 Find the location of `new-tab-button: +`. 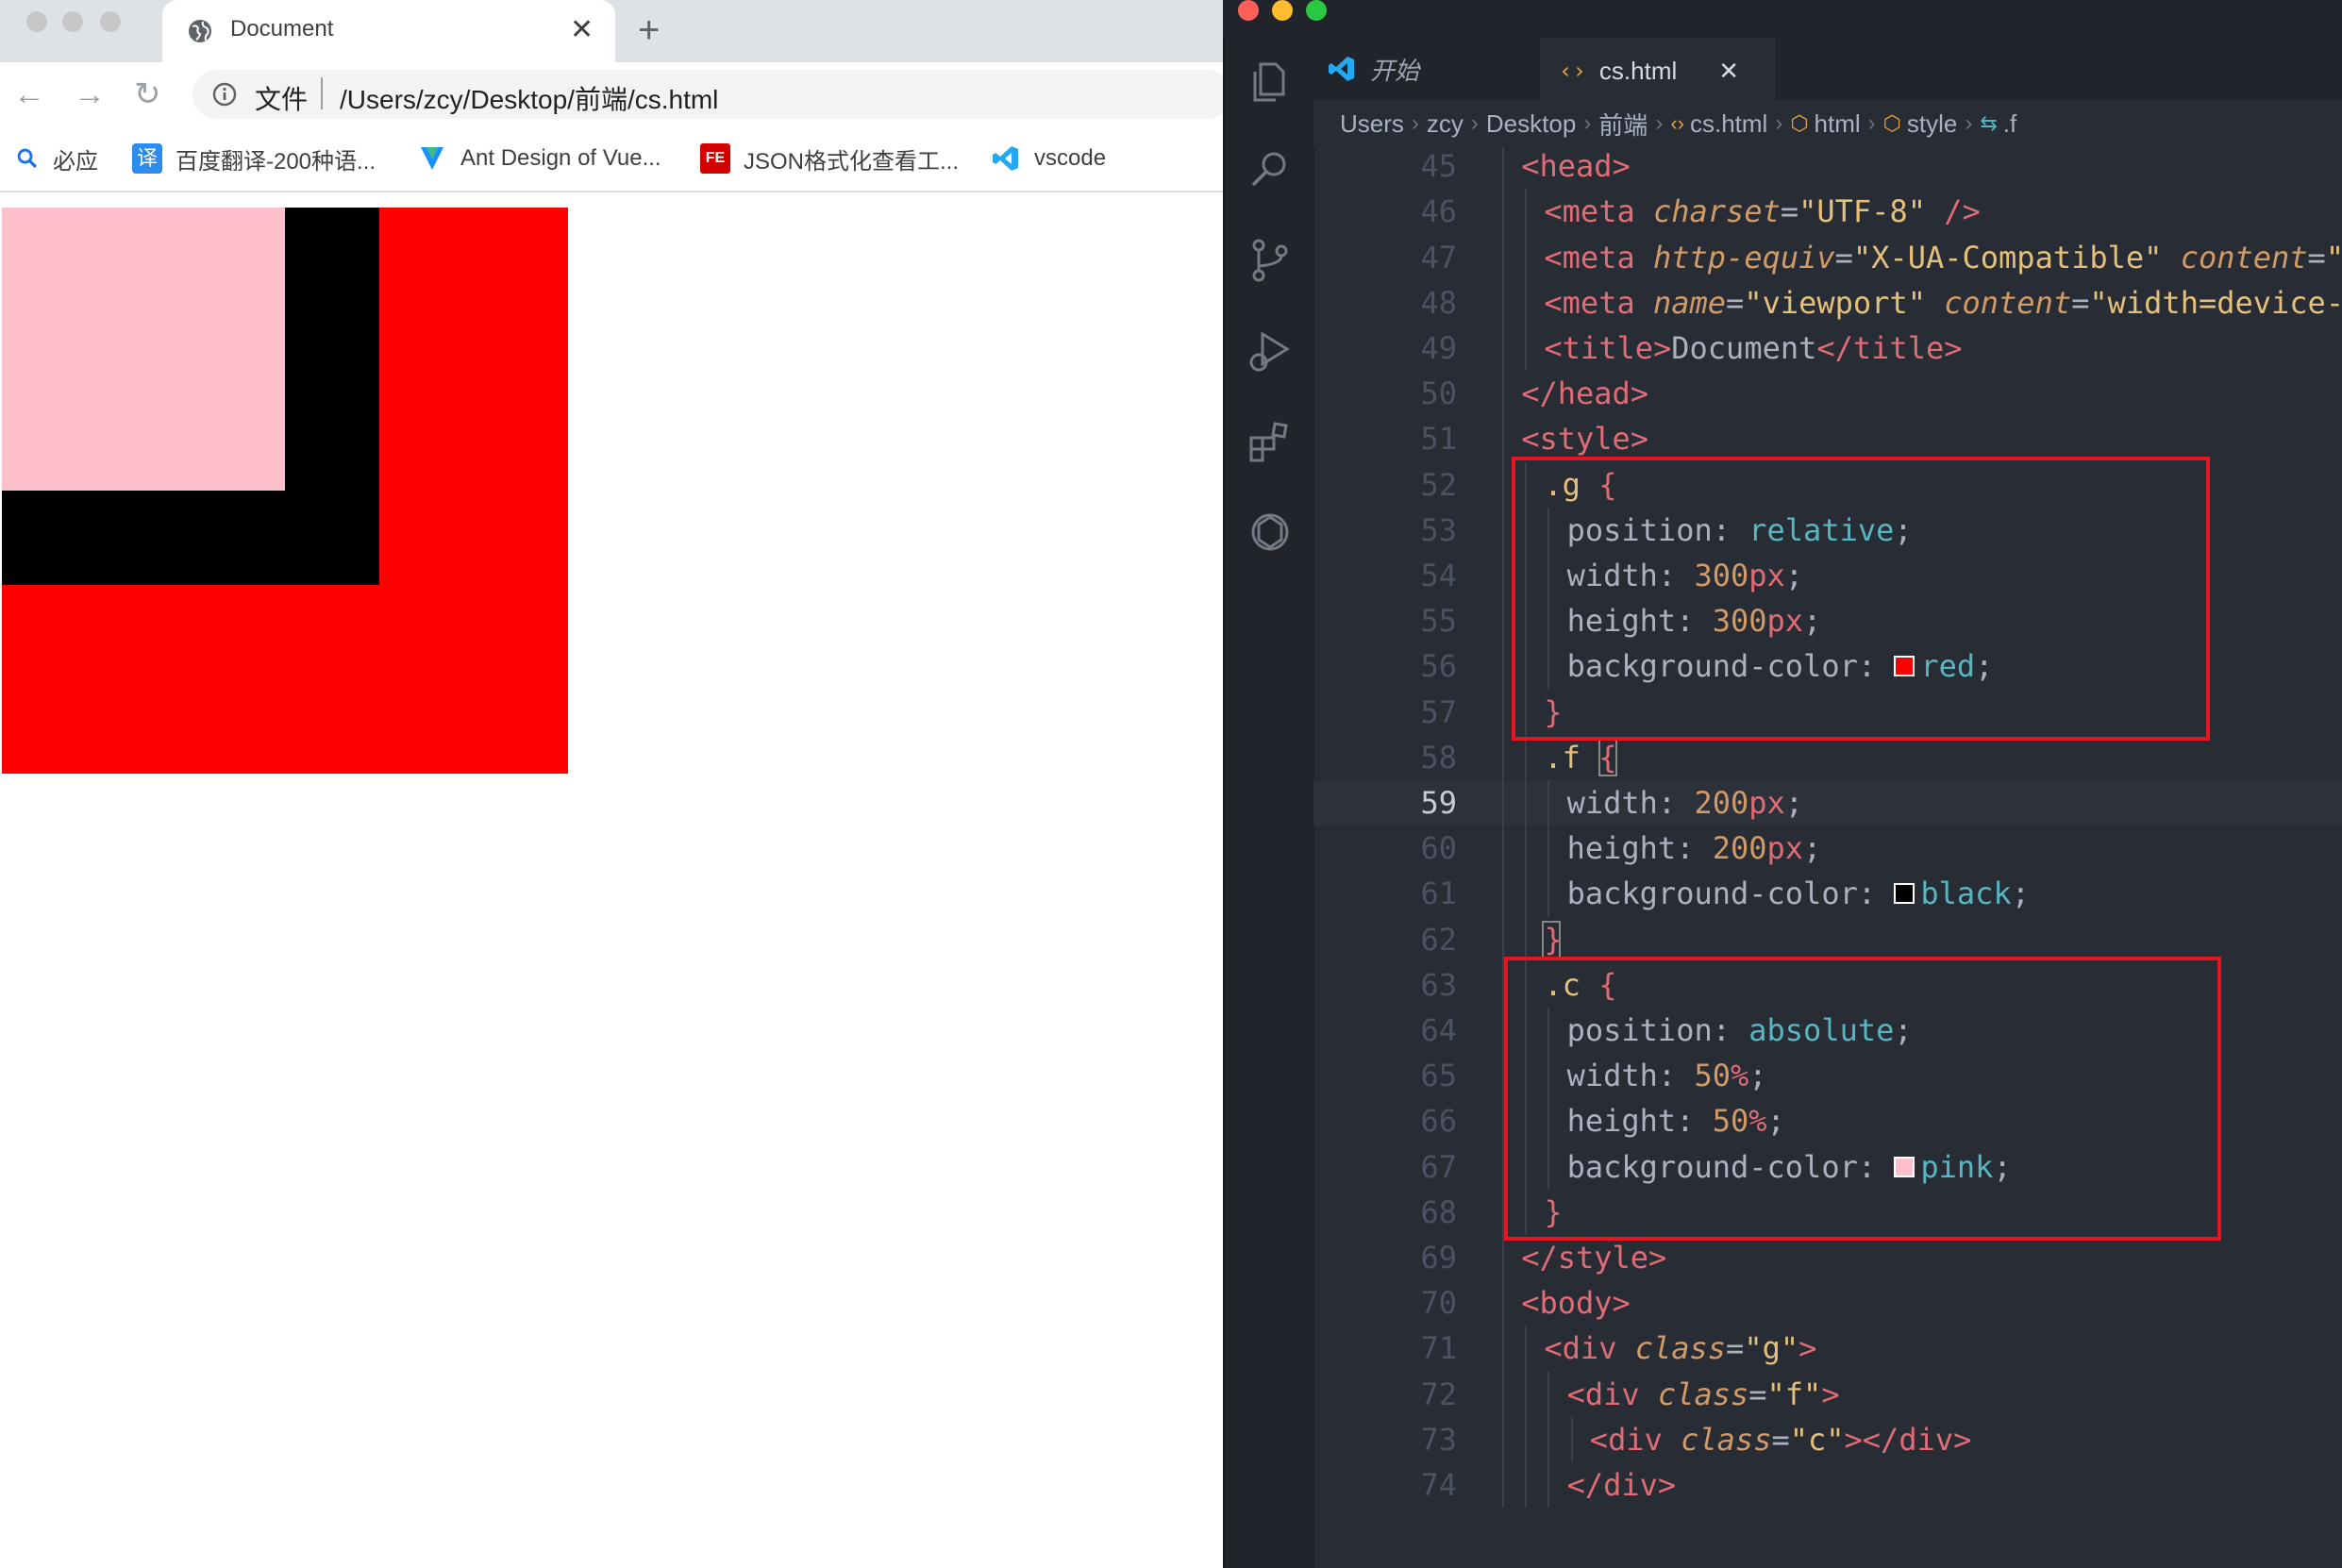

new-tab-button: + is located at coordinates (649, 30).